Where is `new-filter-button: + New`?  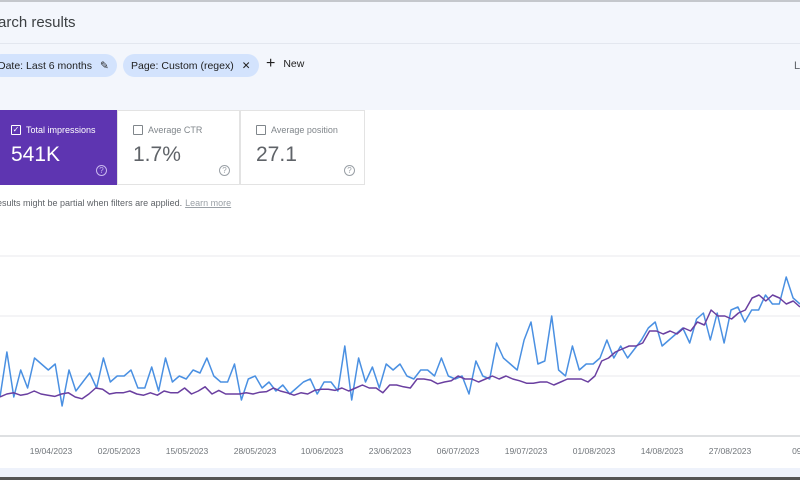 new-filter-button: + New is located at coordinates (285, 63).